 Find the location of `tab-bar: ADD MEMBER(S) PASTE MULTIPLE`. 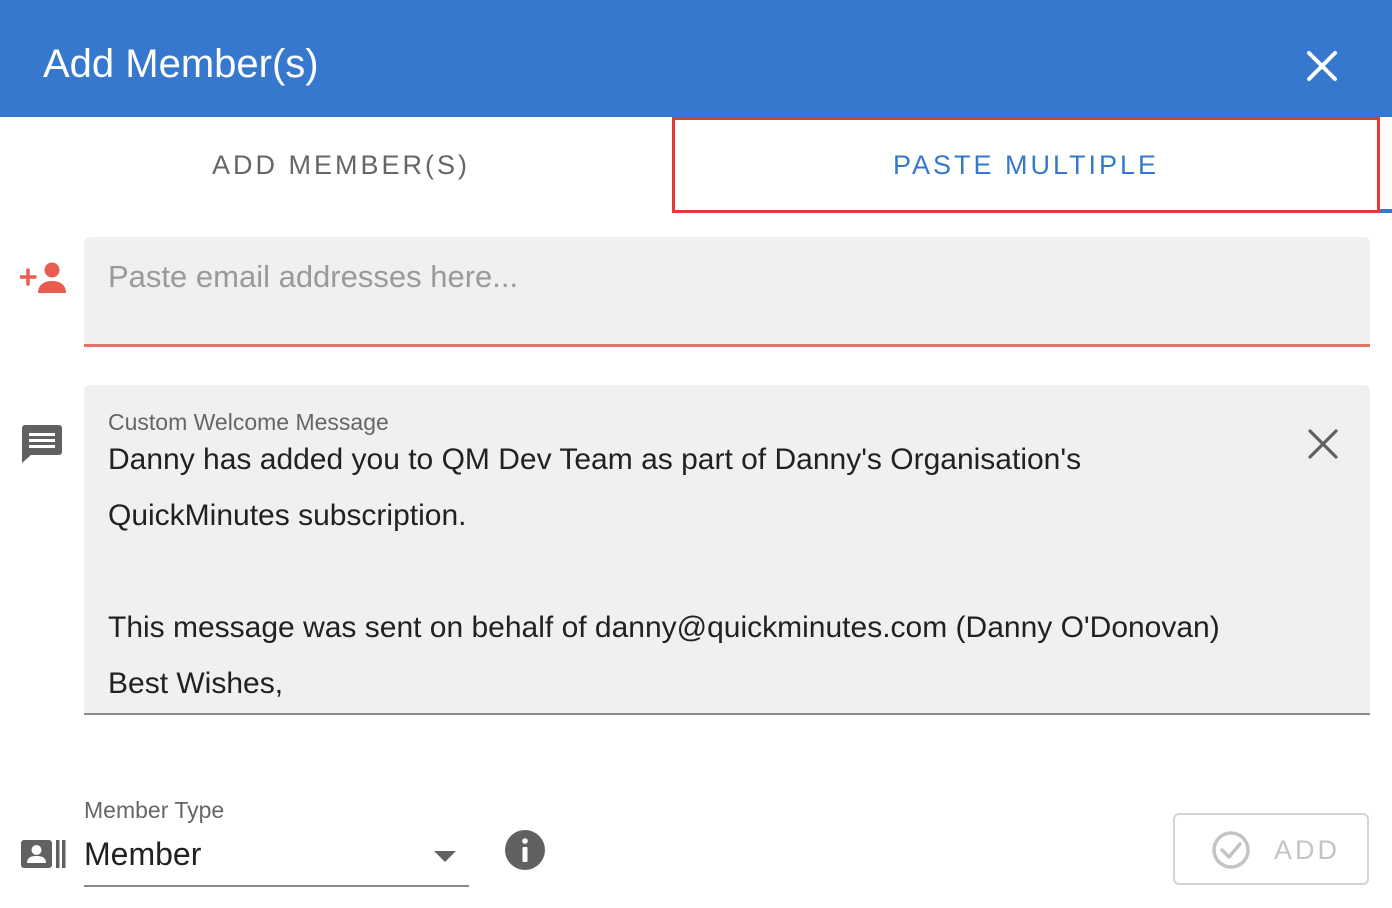

tab-bar: ADD MEMBER(S) PASTE MULTIPLE is located at coordinates (696, 165).